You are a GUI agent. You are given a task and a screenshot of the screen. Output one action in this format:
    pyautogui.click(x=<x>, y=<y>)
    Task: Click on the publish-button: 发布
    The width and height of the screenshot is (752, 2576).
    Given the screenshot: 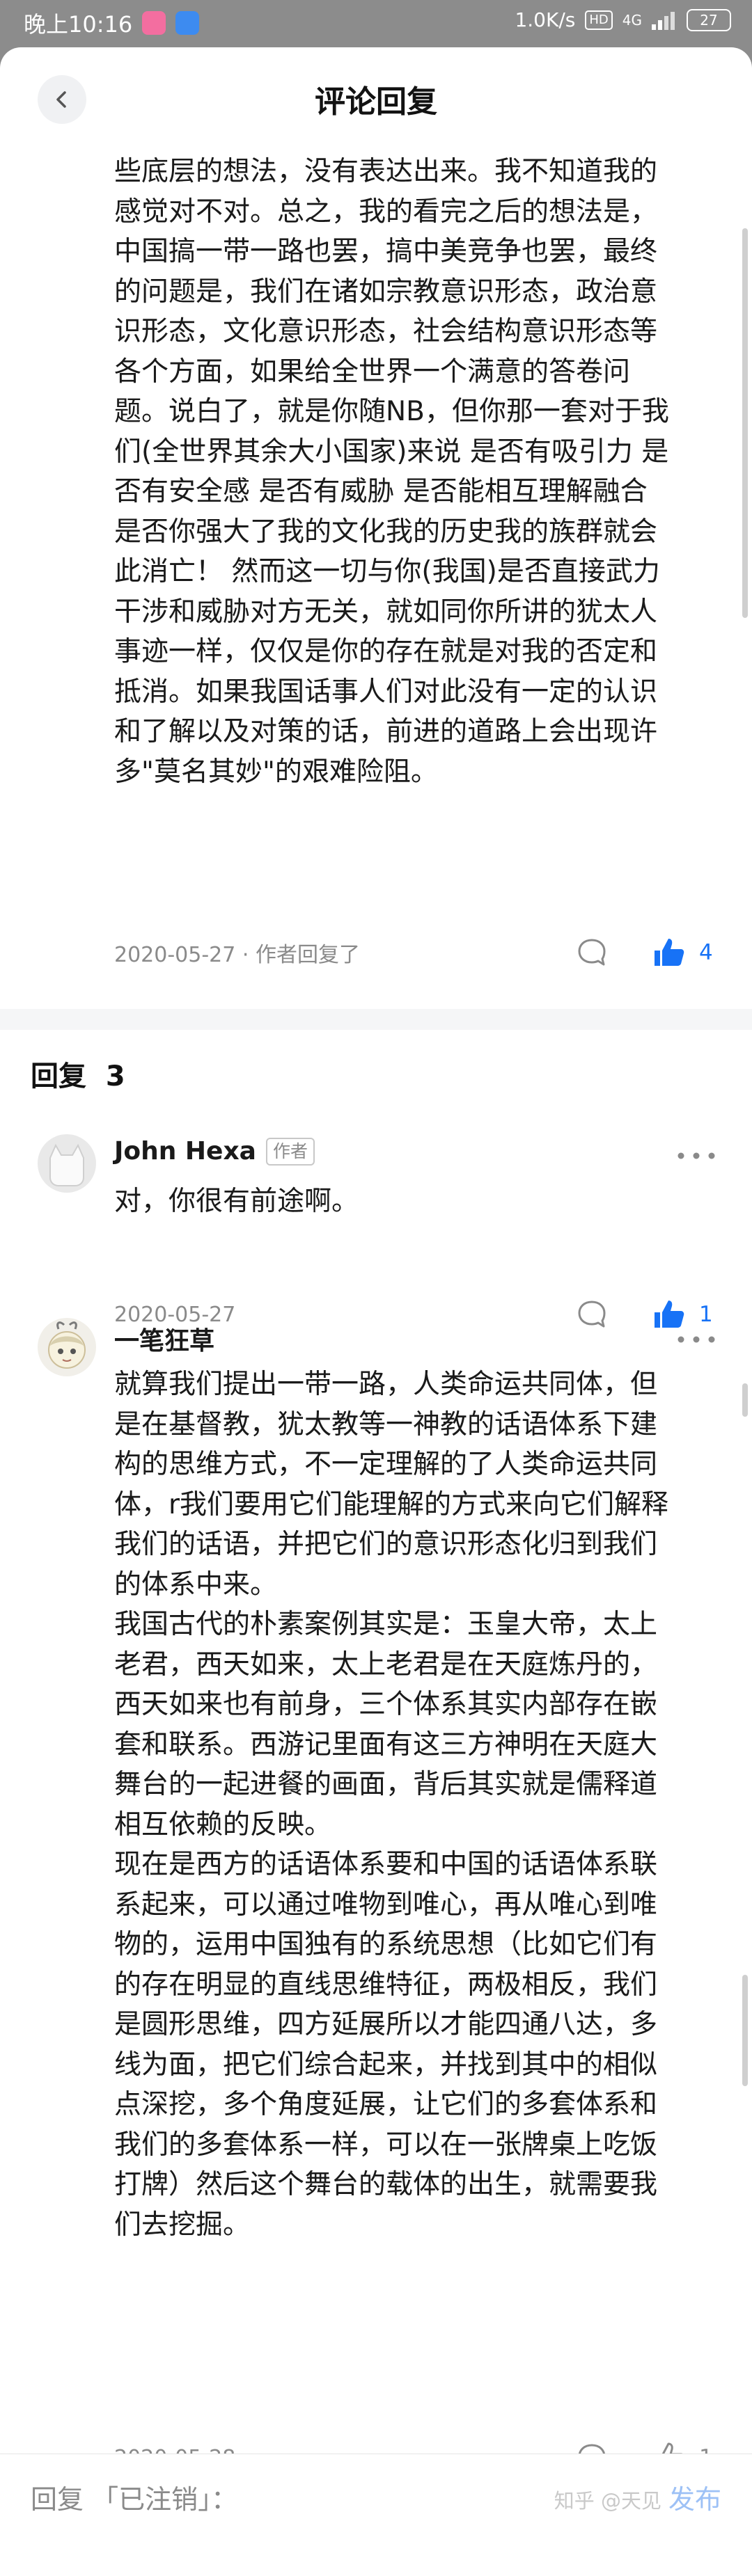 What is the action you would take?
    pyautogui.click(x=694, y=2497)
    